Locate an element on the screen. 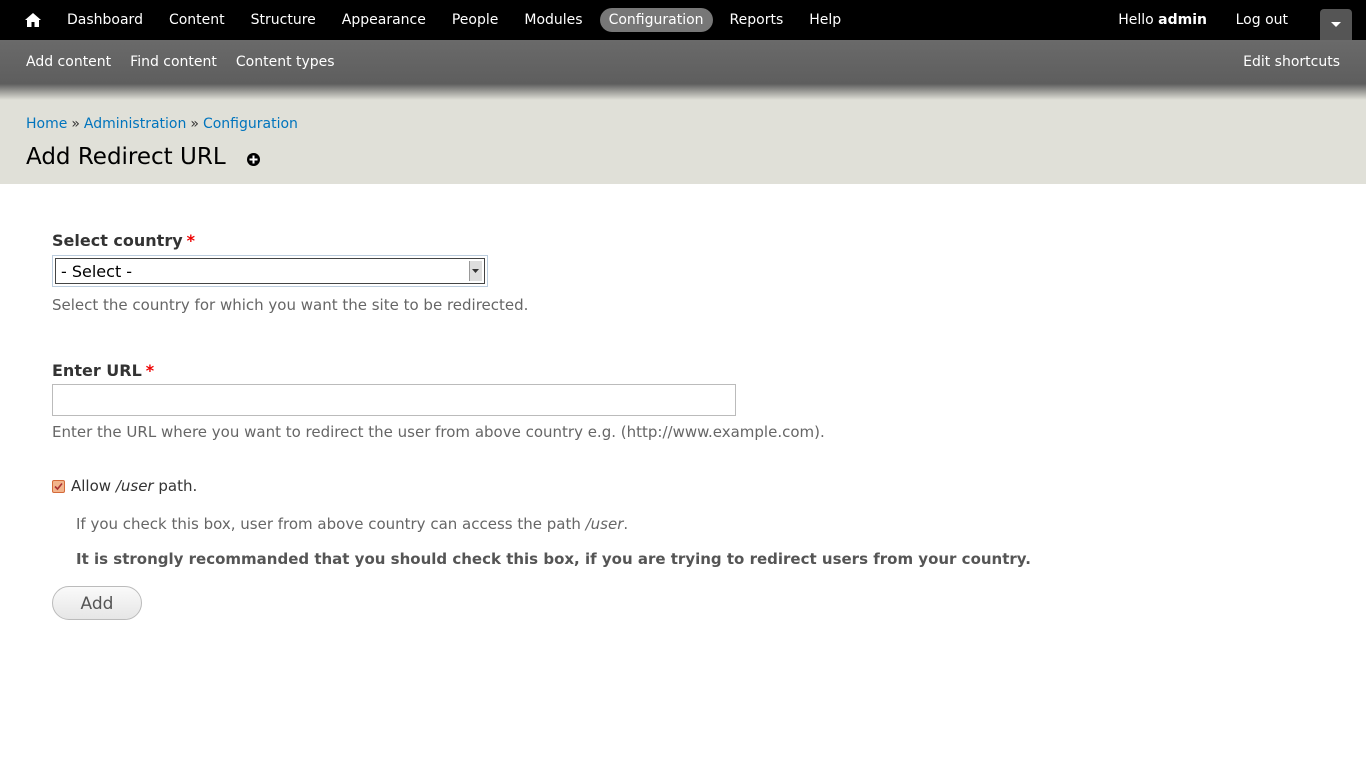 The height and width of the screenshot is (768, 1366). allow-user-path-label: Allow /user path. is located at coordinates (134, 486).